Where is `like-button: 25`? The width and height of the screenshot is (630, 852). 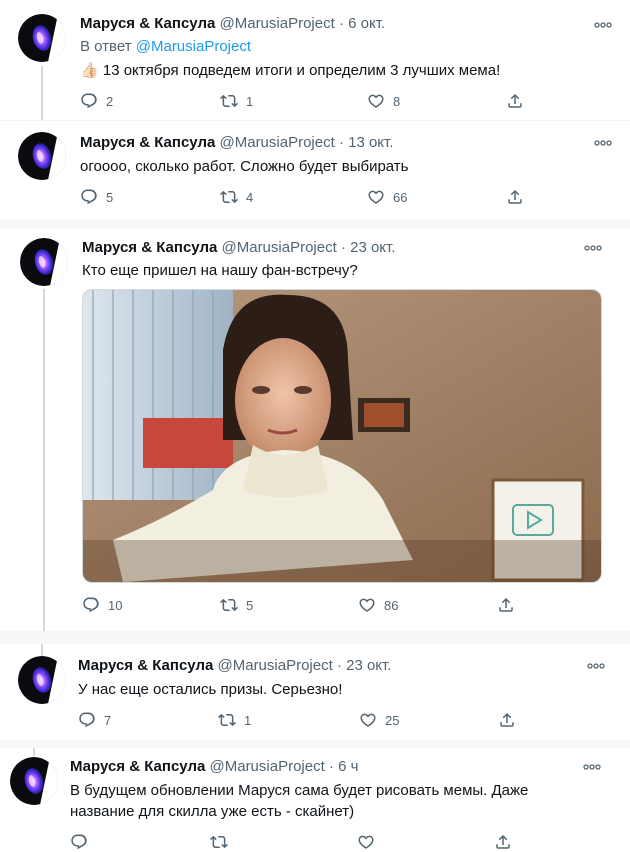 like-button: 25 is located at coordinates (379, 720).